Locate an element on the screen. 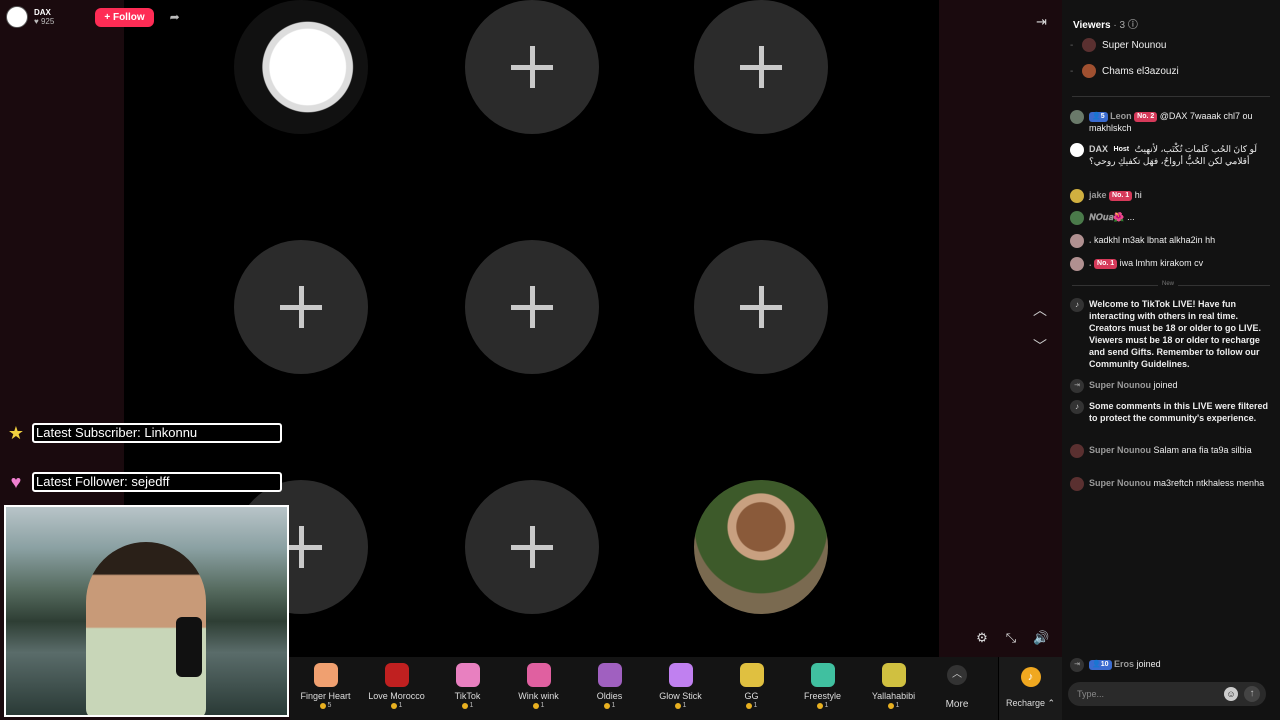  gift-item: Glow Stick 1 is located at coordinates (680, 688).